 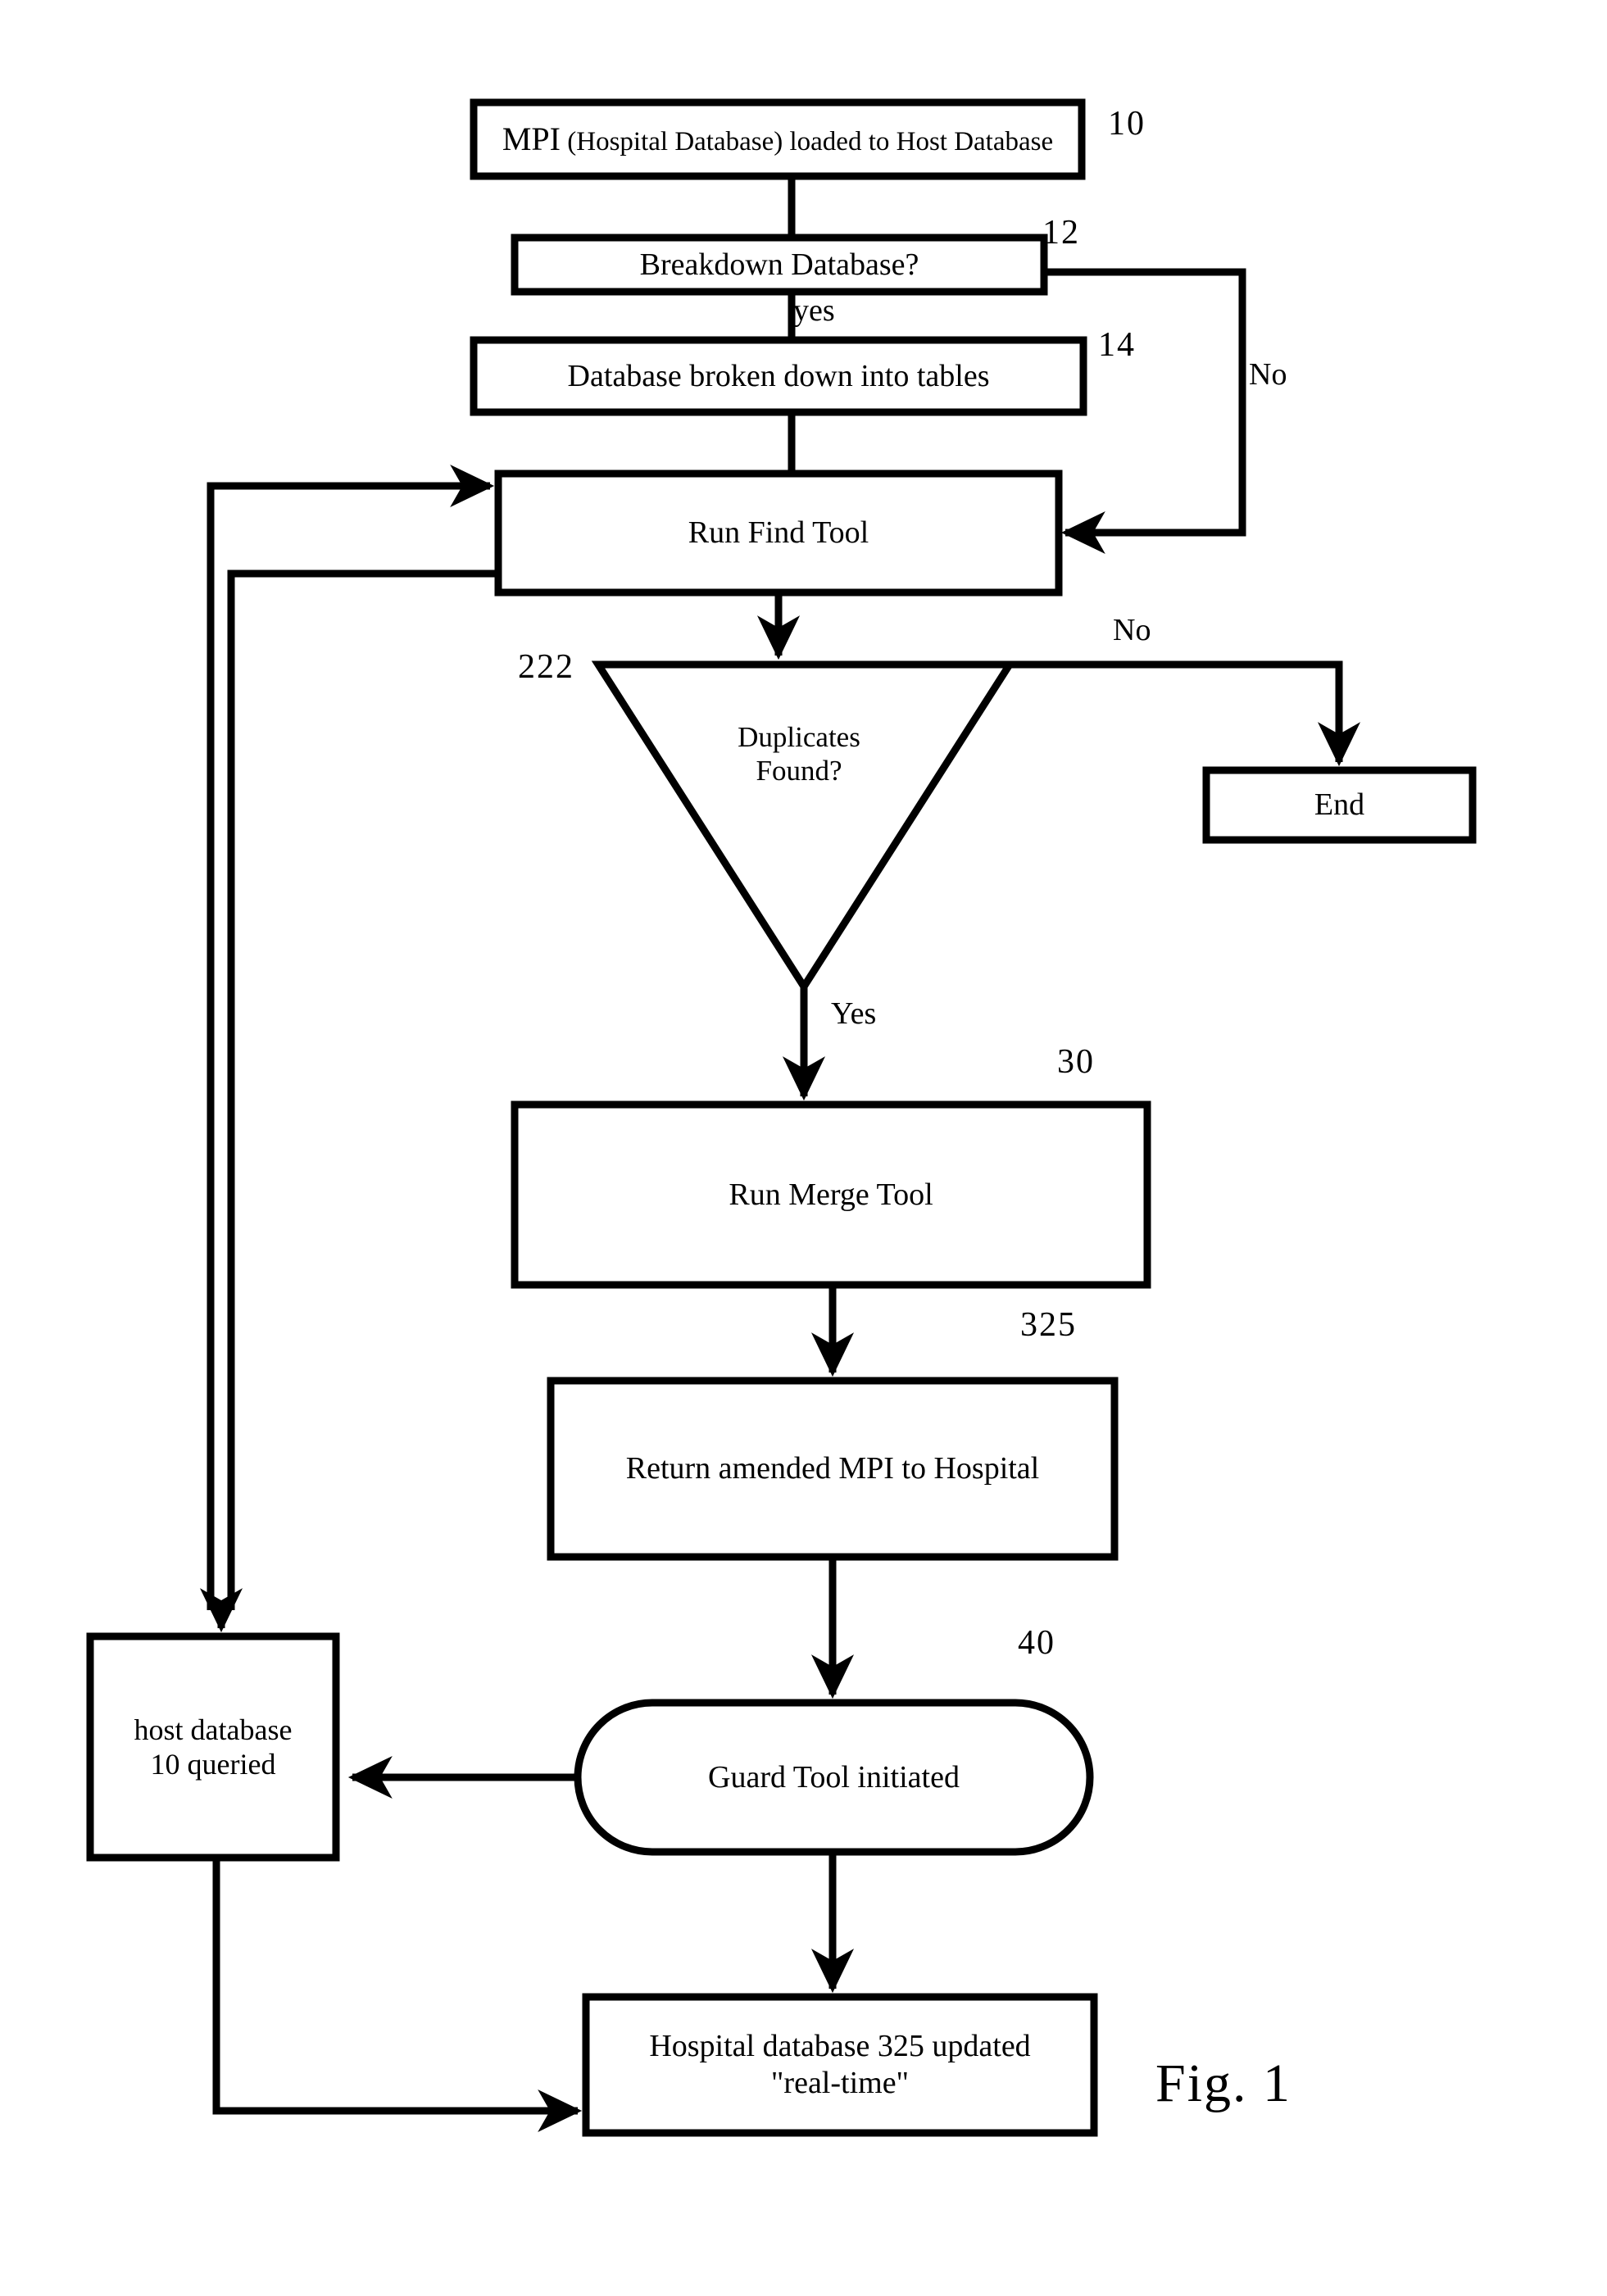 I want to click on node-shape-return-amended-mpi, so click(x=833, y=1469).